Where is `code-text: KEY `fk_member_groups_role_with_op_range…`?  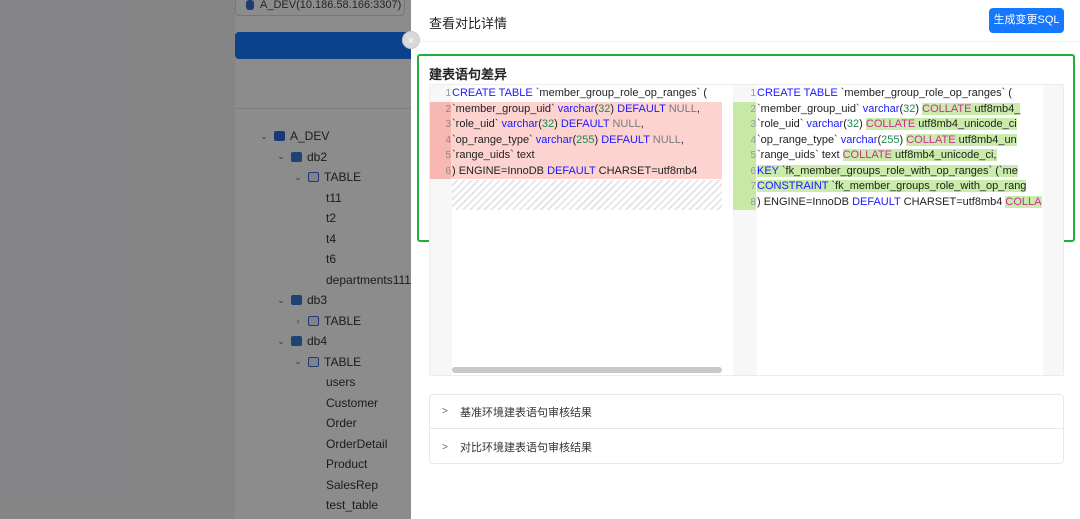
code-text: KEY `fk_member_groups_role_with_op_range… is located at coordinates (887, 170).